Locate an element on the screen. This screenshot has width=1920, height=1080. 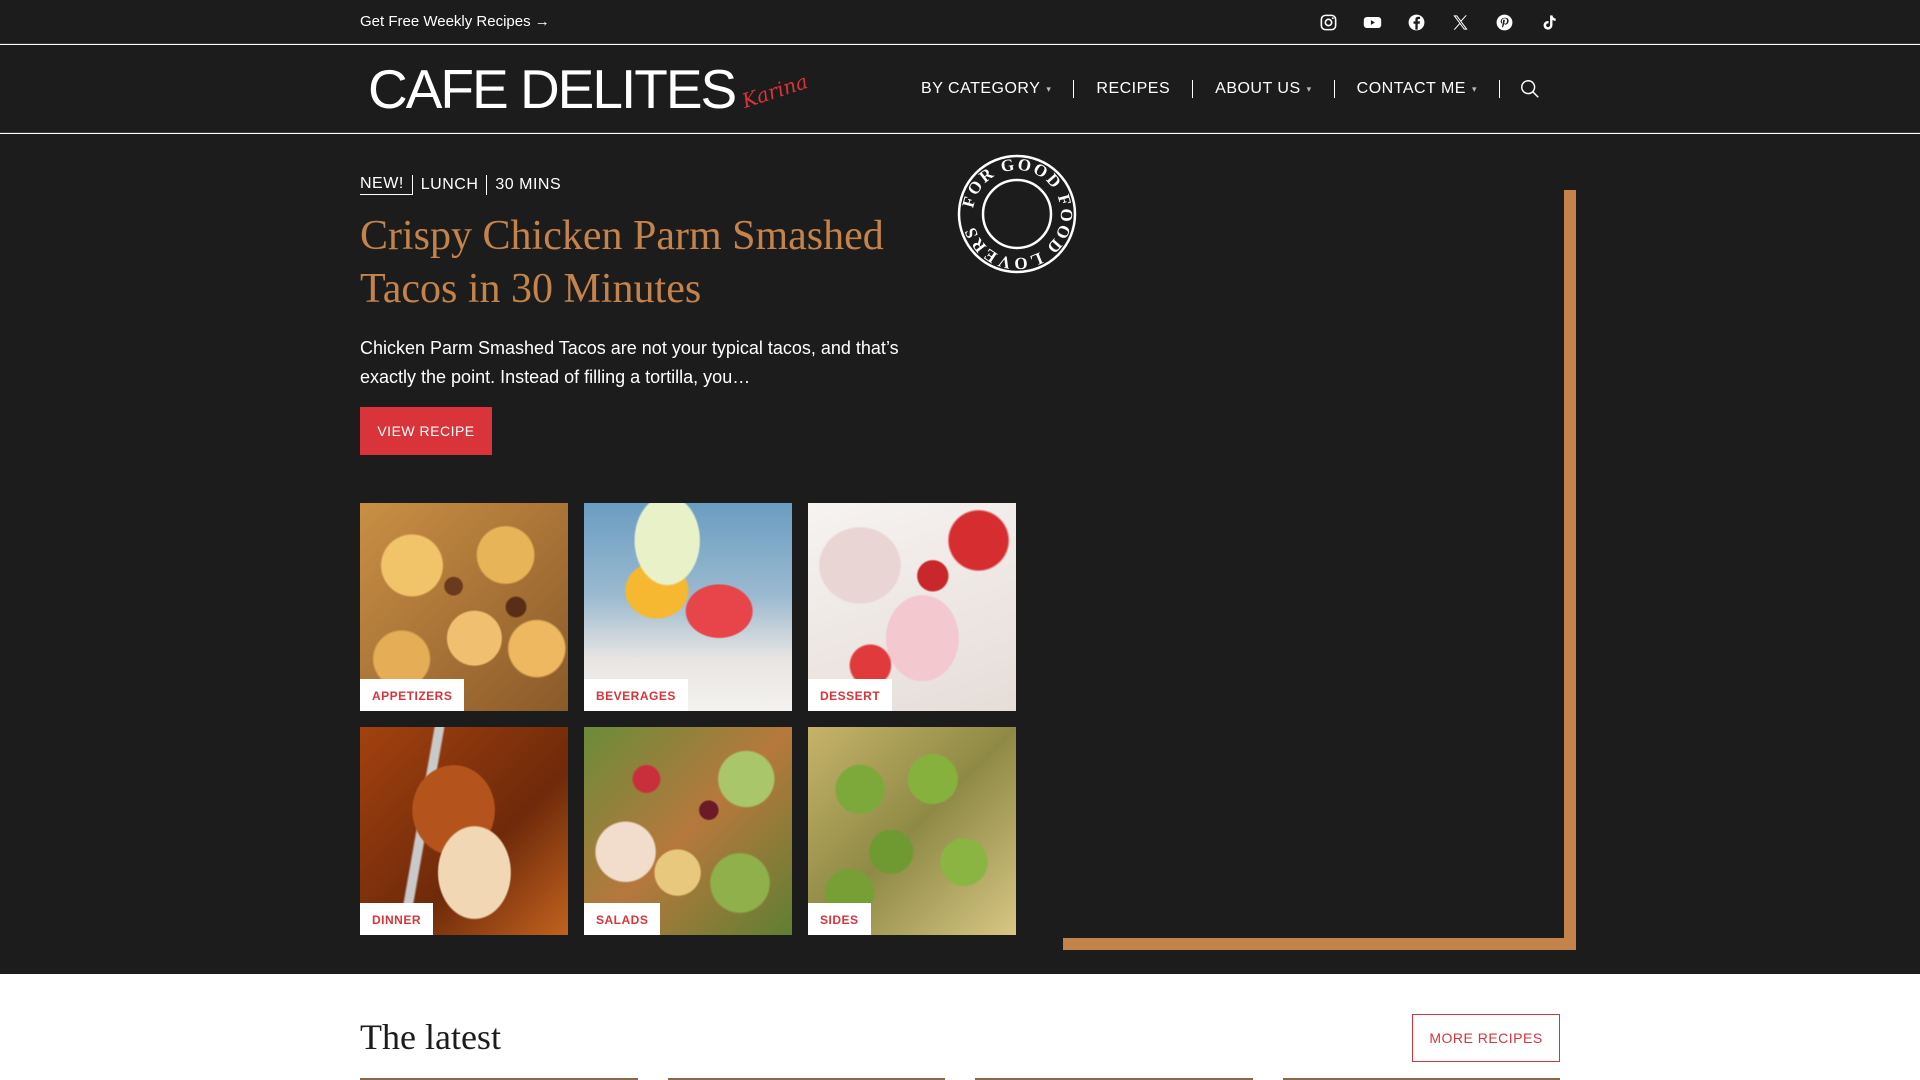
nav-about-us: ABOUT US ▾ is located at coordinates (1264, 89).